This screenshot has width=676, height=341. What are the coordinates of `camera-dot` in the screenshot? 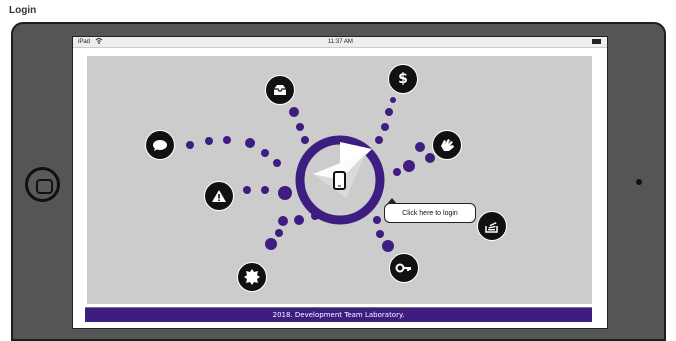 It's located at (639, 182).